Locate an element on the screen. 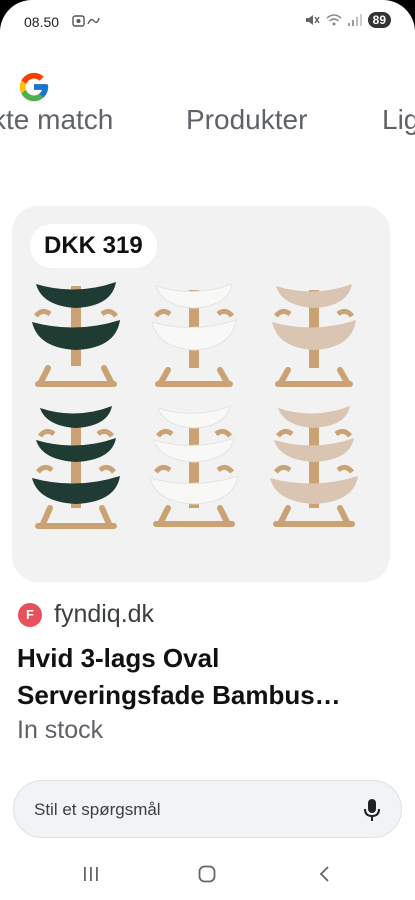  merchant: F fyndiq.dk is located at coordinates (86, 614).